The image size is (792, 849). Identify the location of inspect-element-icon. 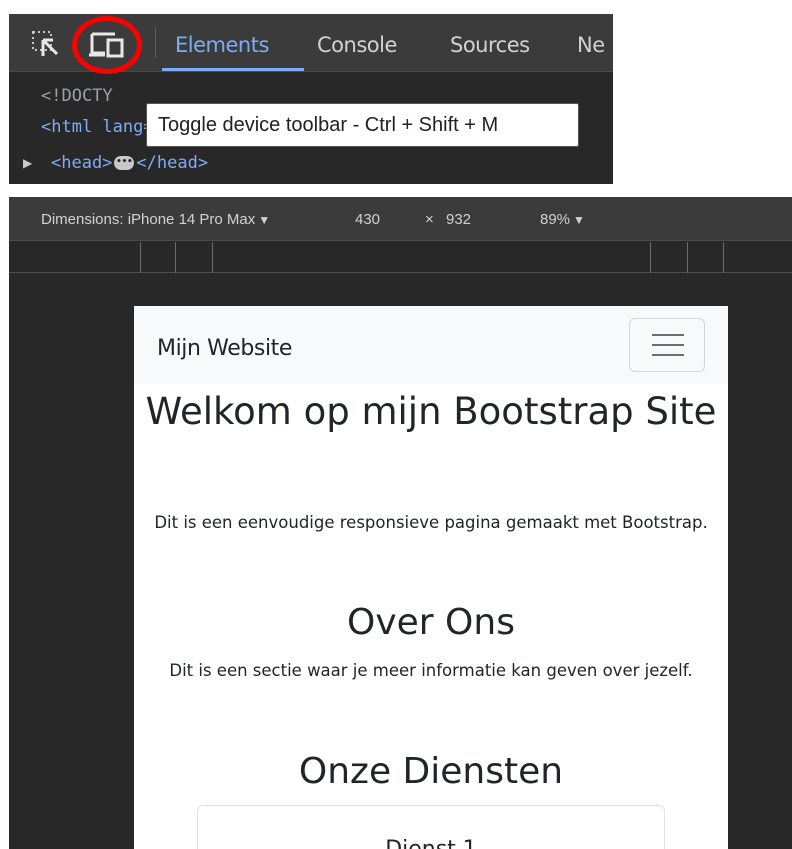
(46, 44).